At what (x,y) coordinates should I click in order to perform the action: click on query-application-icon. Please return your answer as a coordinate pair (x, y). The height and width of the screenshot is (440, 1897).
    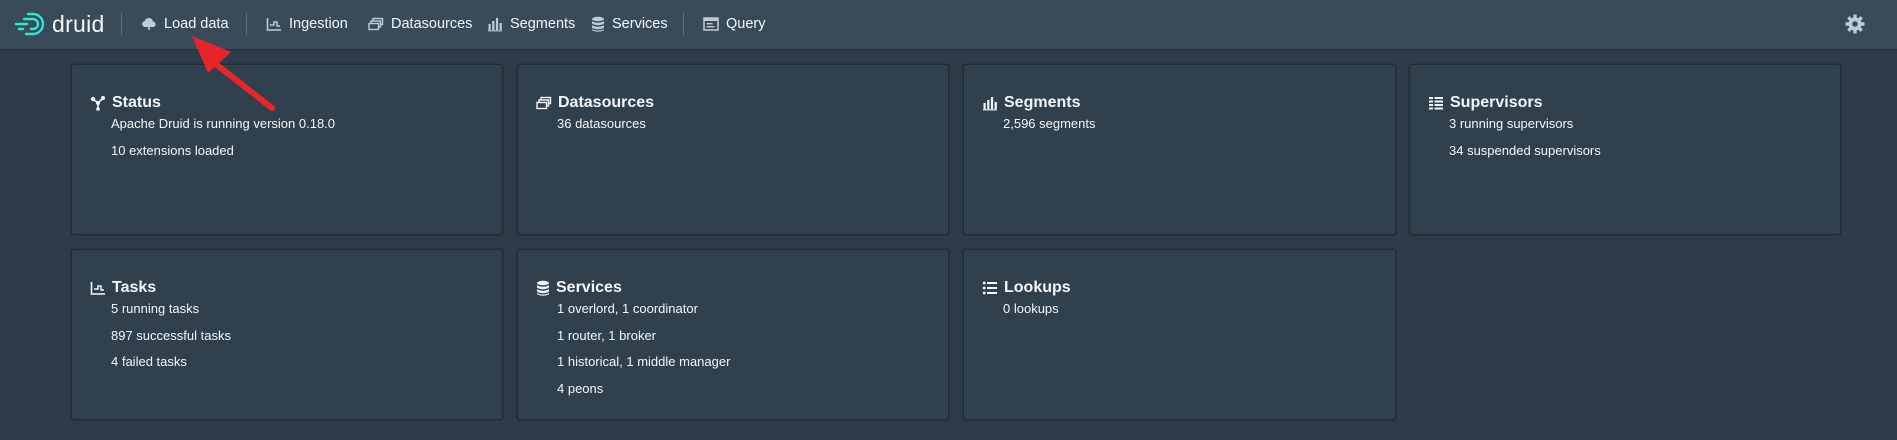
    Looking at the image, I should click on (711, 24).